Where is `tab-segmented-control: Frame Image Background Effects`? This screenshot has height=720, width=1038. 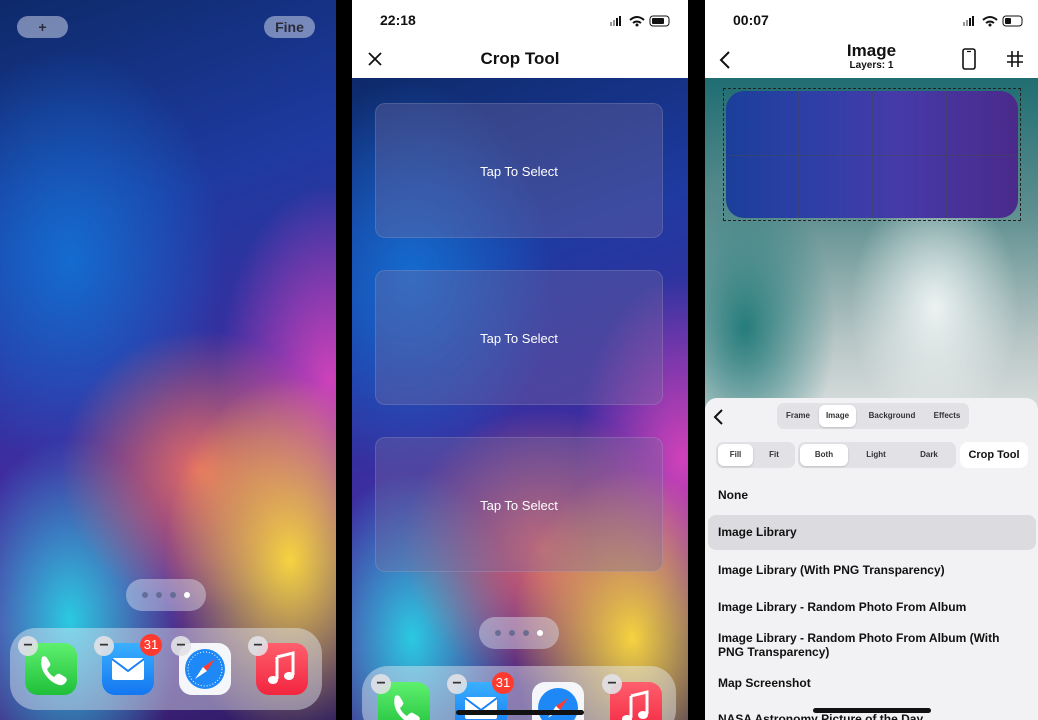 tab-segmented-control: Frame Image Background Effects is located at coordinates (873, 416).